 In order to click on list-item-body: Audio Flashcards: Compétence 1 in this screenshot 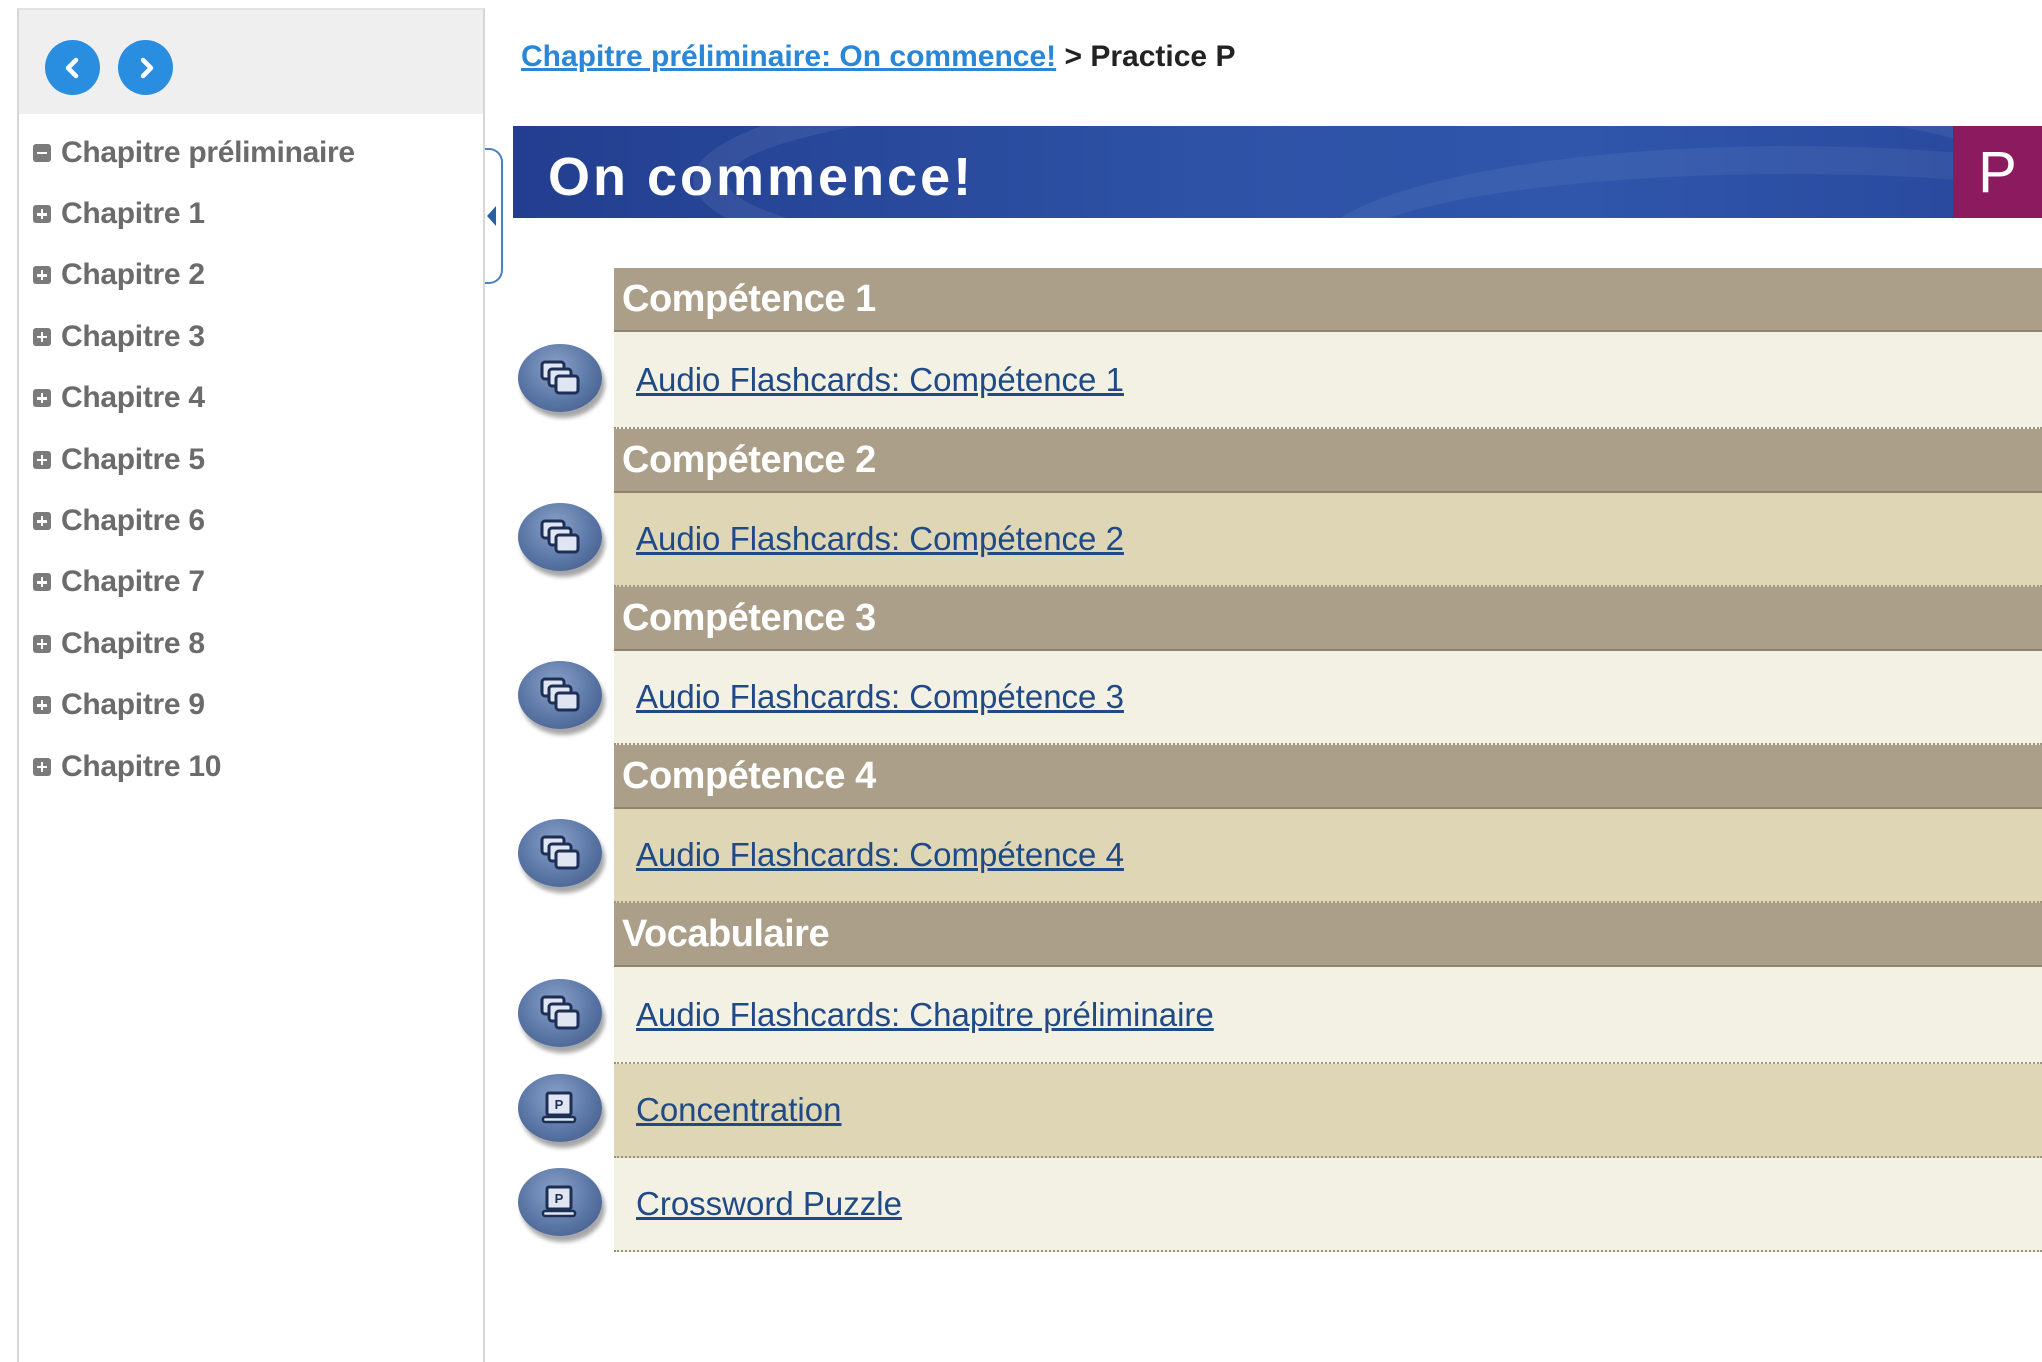, I will do `click(1328, 380)`.